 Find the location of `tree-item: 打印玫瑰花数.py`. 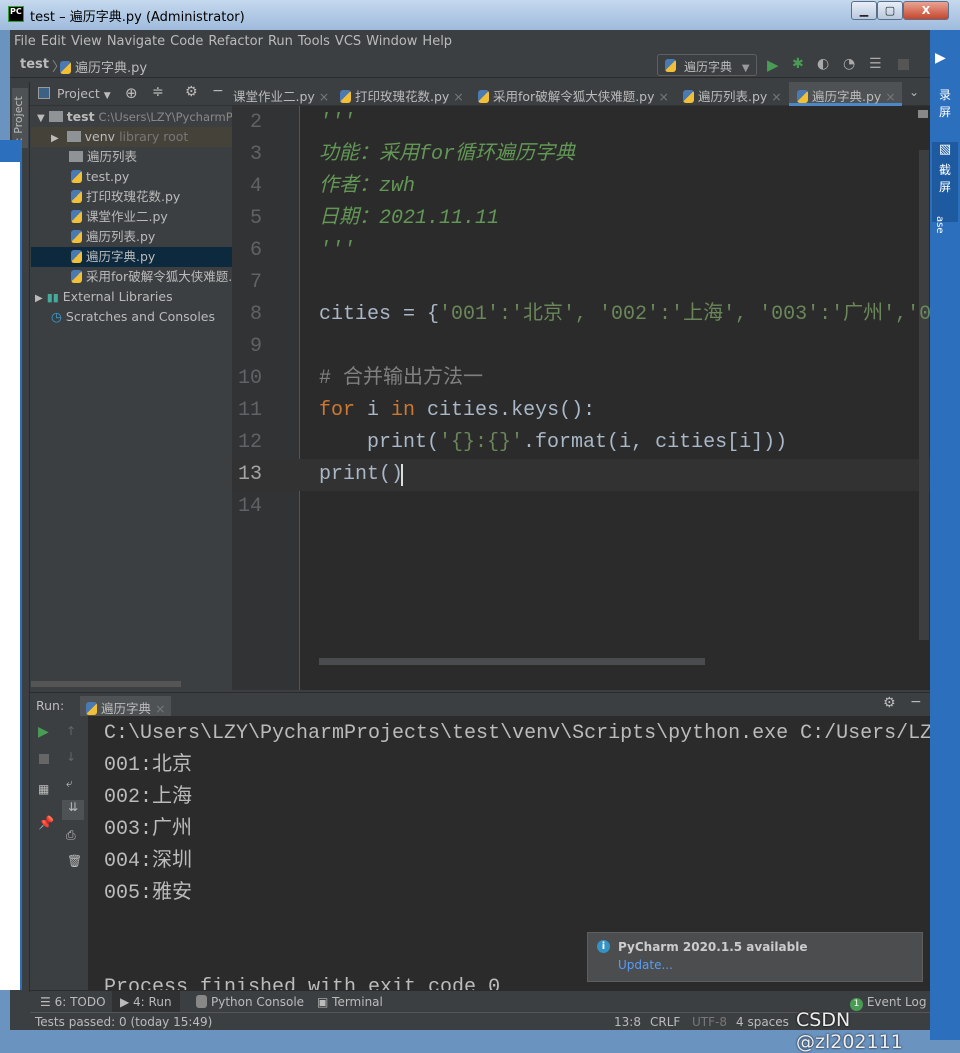

tree-item: 打印玫瑰花数.py is located at coordinates (131, 197).